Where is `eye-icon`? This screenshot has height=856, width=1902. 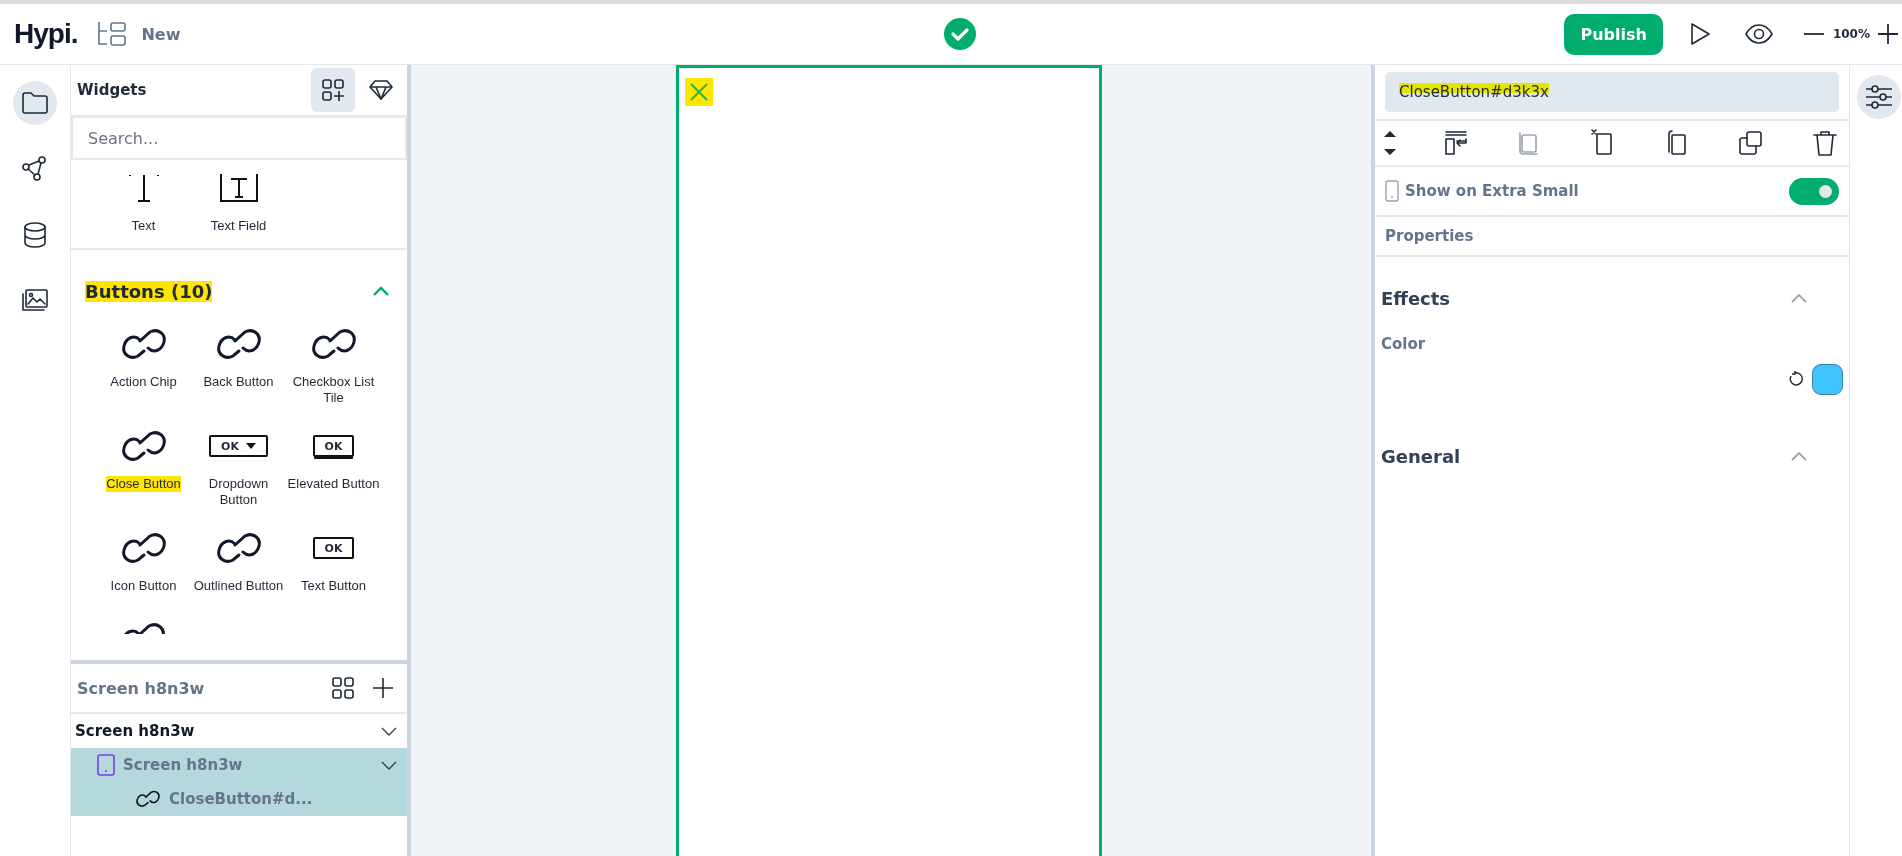
eye-icon is located at coordinates (1758, 34).